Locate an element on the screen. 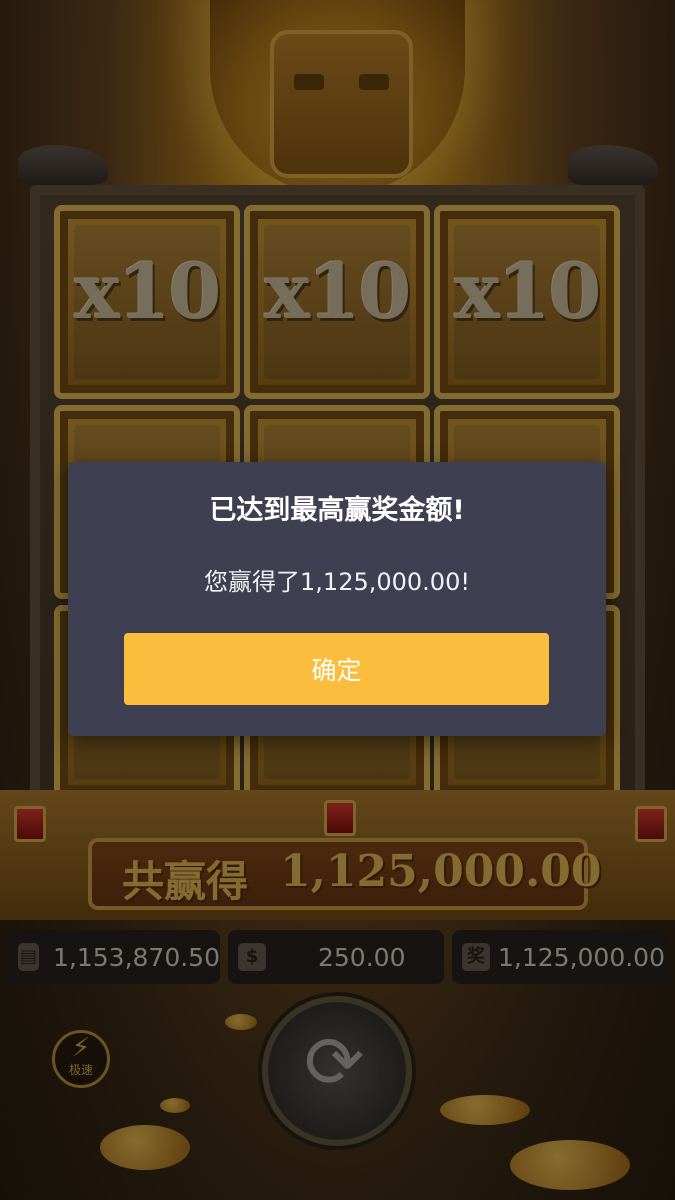  dialog-message: 您赢得了1,125,000.00! is located at coordinates (337, 582).